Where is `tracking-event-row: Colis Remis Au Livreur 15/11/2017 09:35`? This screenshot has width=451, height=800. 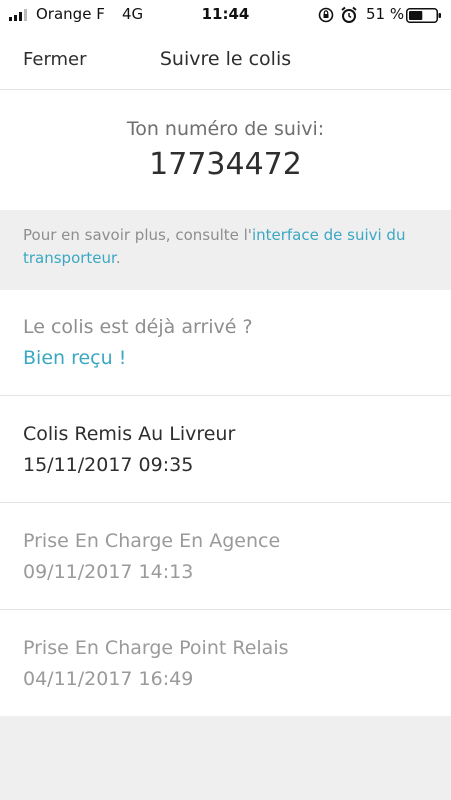 tracking-event-row: Colis Remis Au Livreur 15/11/2017 09:35 is located at coordinates (225, 449).